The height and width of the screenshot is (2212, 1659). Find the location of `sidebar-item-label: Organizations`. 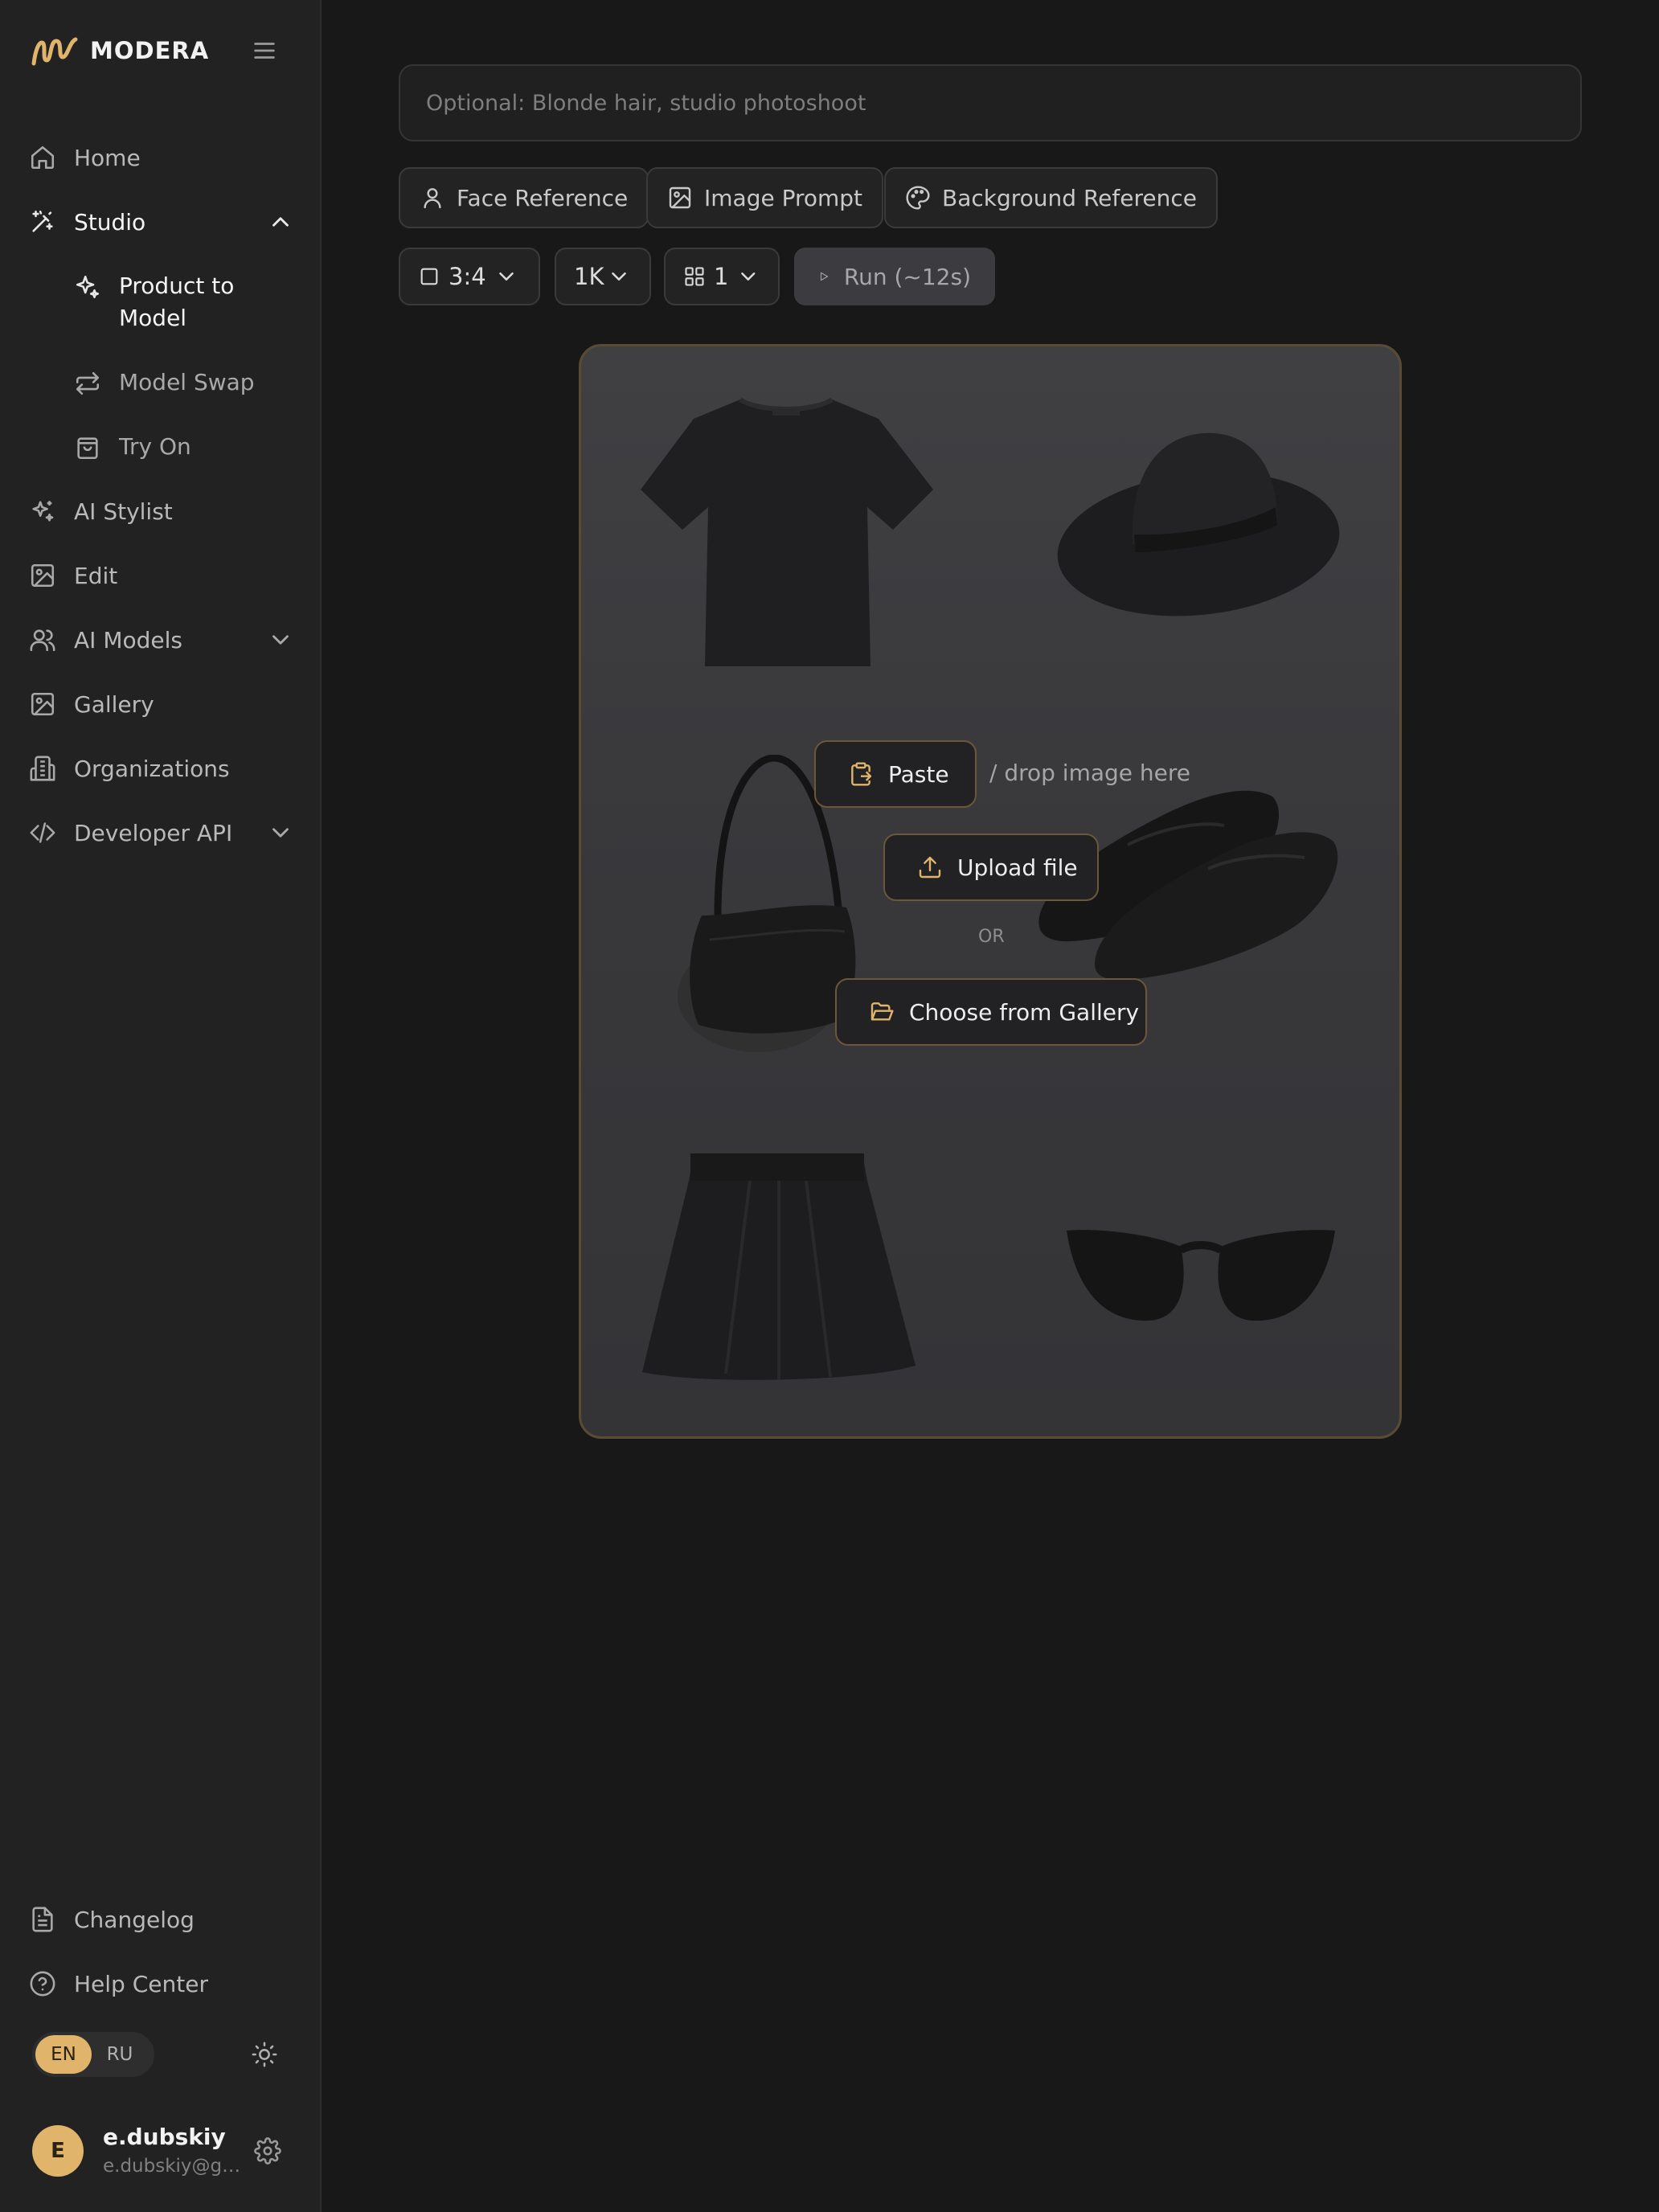

sidebar-item-label: Organizations is located at coordinates (152, 768).